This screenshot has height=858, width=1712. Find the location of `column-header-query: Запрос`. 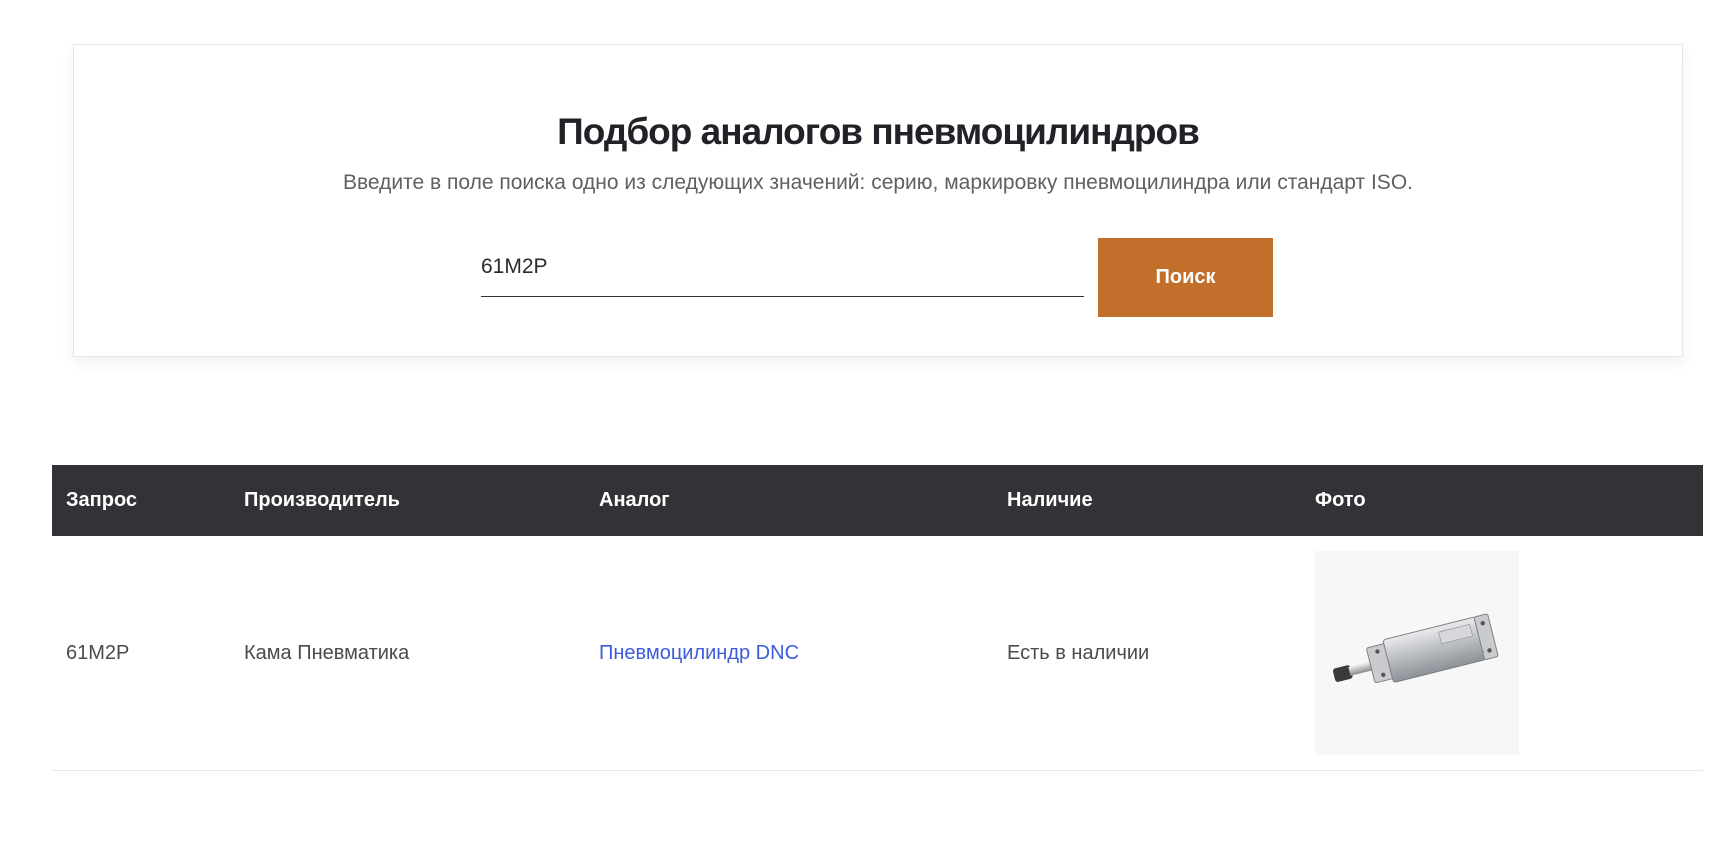

column-header-query: Запрос is located at coordinates (102, 500).